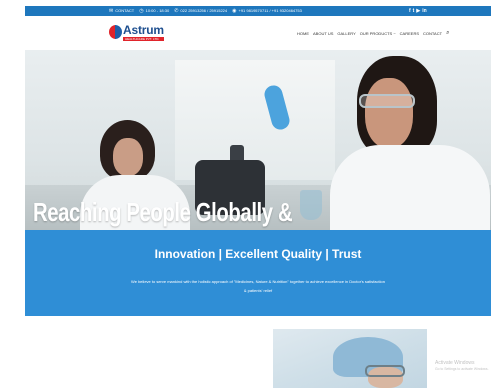 Image resolution: width=493 pixels, height=388 pixels. I want to click on nav-item-careers: CAREERS, so click(409, 33).